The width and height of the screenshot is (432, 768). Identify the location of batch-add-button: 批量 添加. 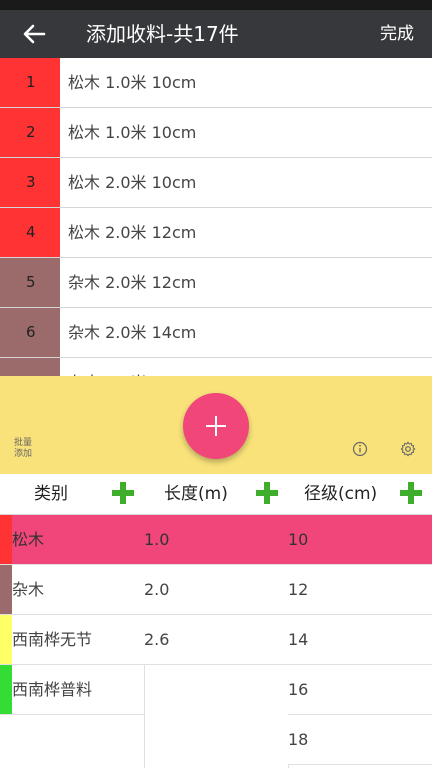
(23, 449).